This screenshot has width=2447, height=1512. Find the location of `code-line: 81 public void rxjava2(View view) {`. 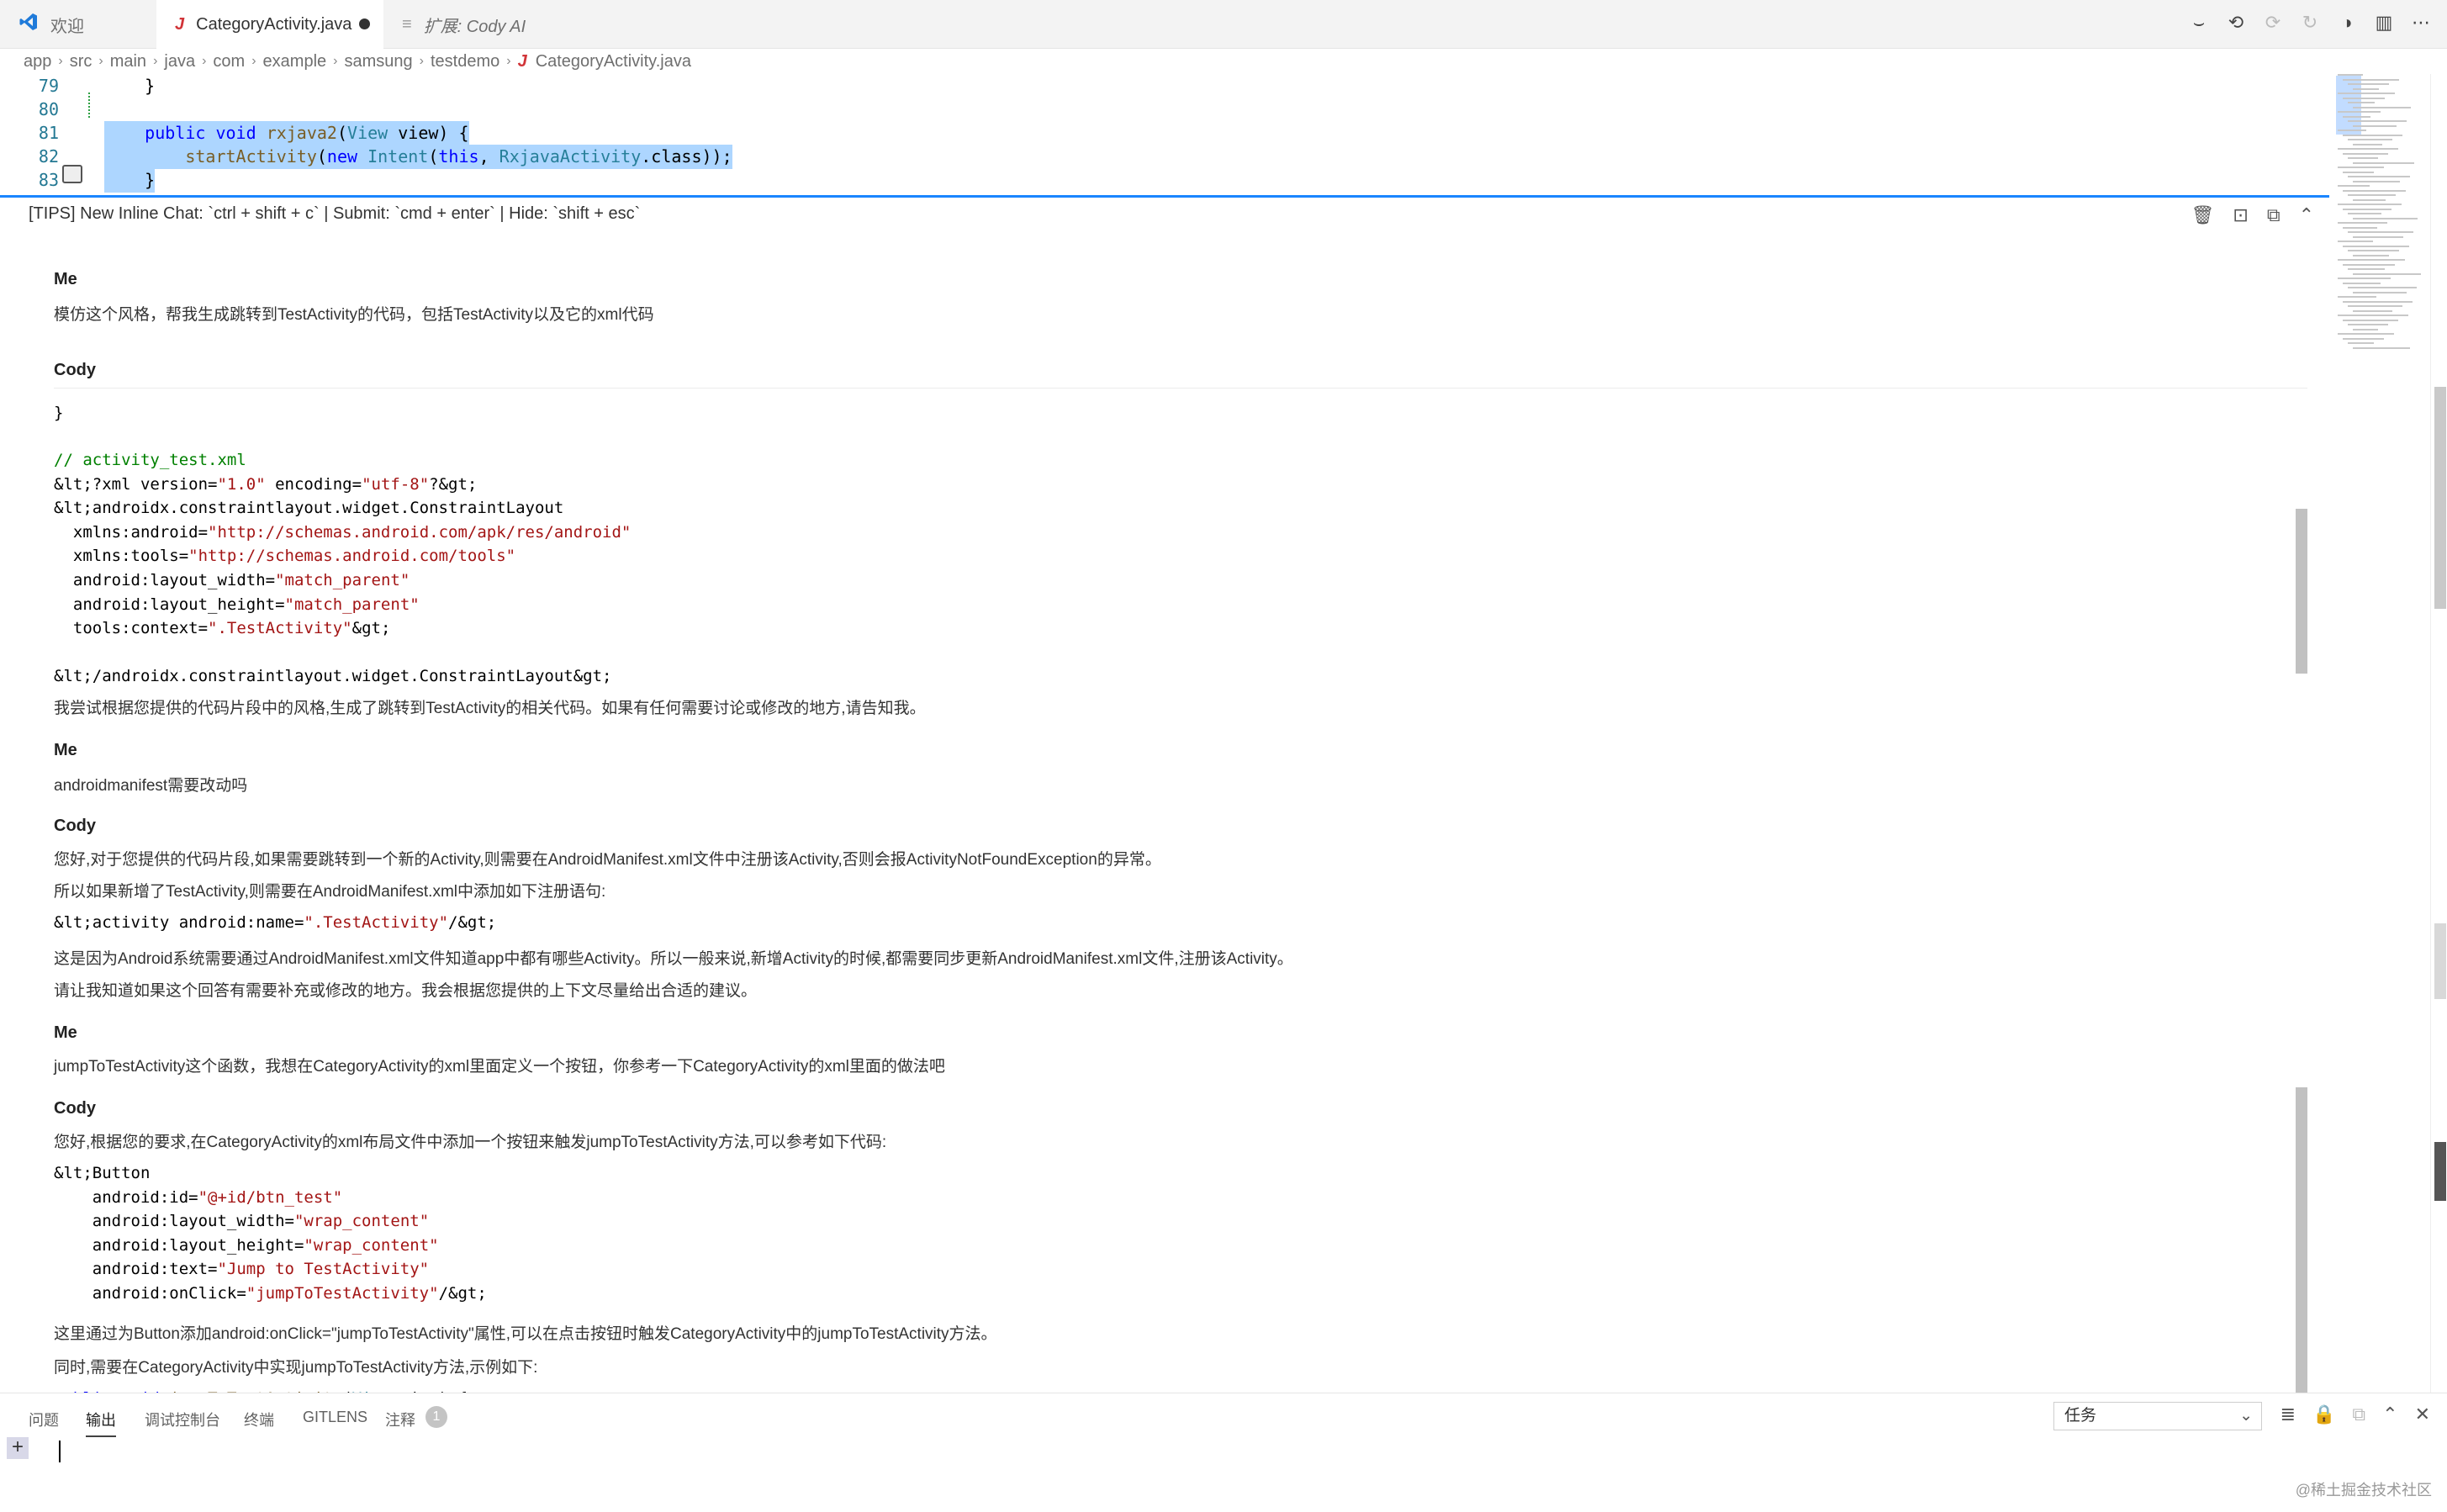

code-line: 81 public void rxjava2(View view) { is located at coordinates (1160, 133).